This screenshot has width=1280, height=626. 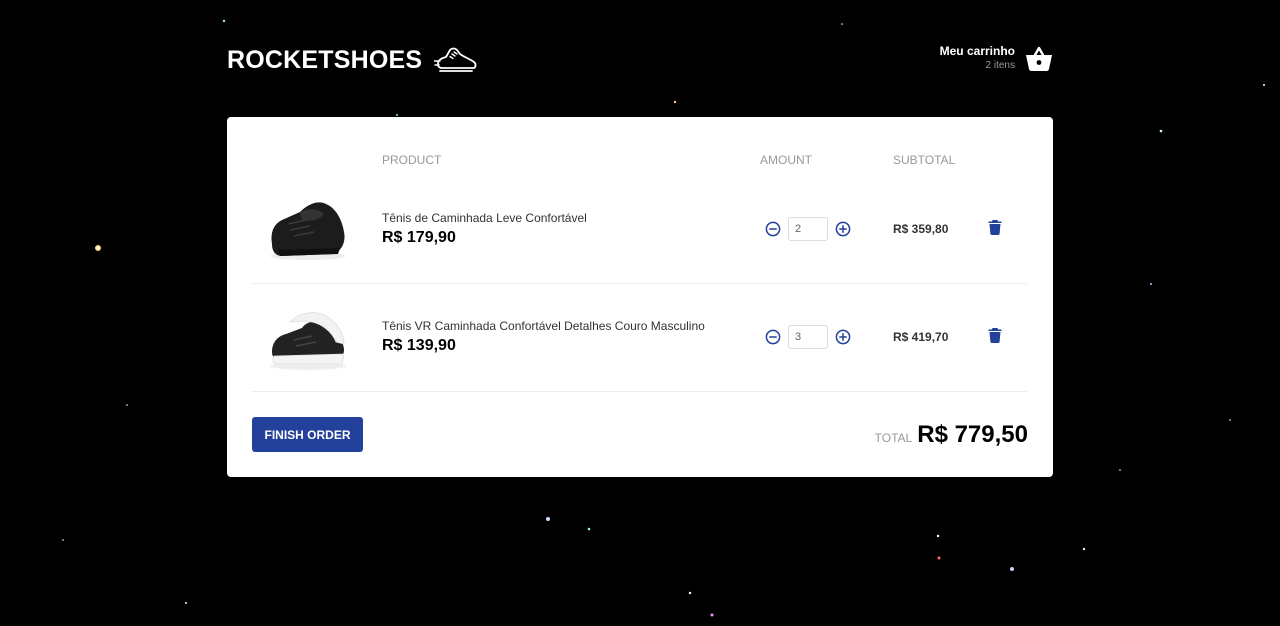 What do you see at coordinates (419, 237) in the screenshot?
I see `product-price: R$ 179,90` at bounding box center [419, 237].